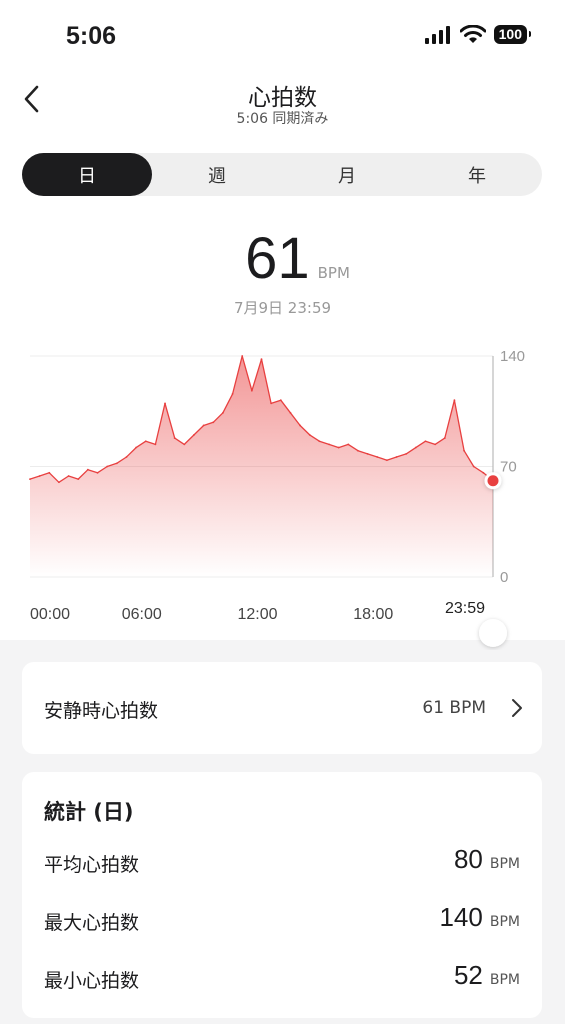 The image size is (565, 1024). Describe the element at coordinates (468, 975) in the screenshot. I see `stat-value: 52` at that location.